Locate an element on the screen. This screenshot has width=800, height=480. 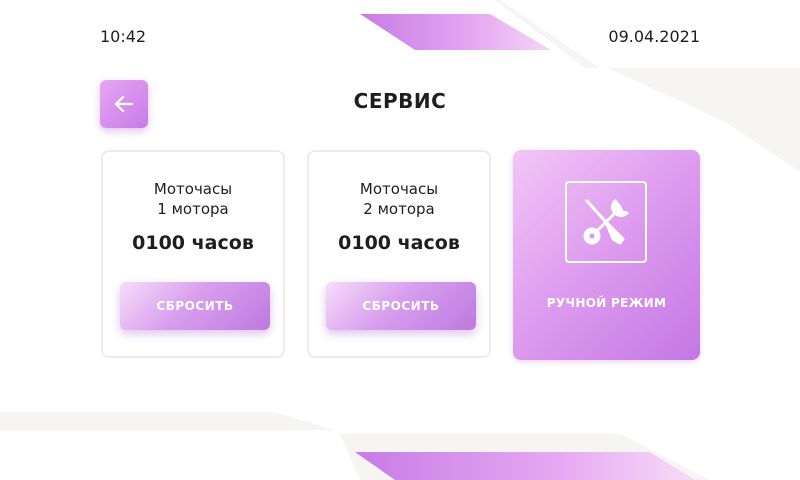
motor-hours-label-line2: 2 мотора is located at coordinates (399, 209).